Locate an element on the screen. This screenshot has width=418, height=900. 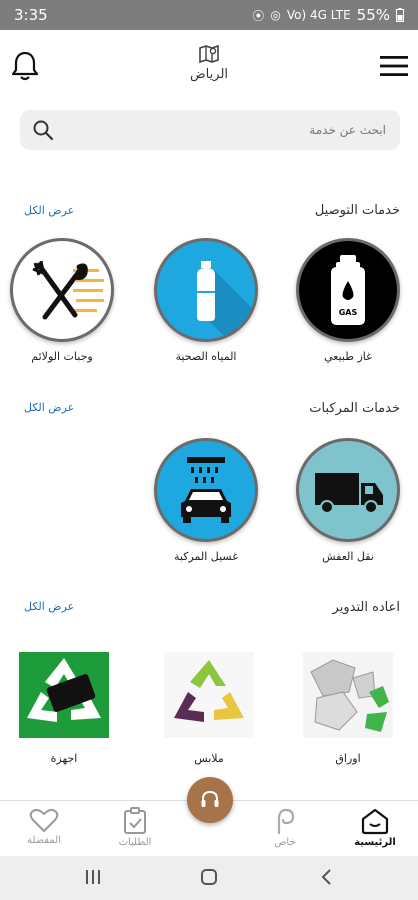
svg-text: GAS is located at coordinates (348, 312).